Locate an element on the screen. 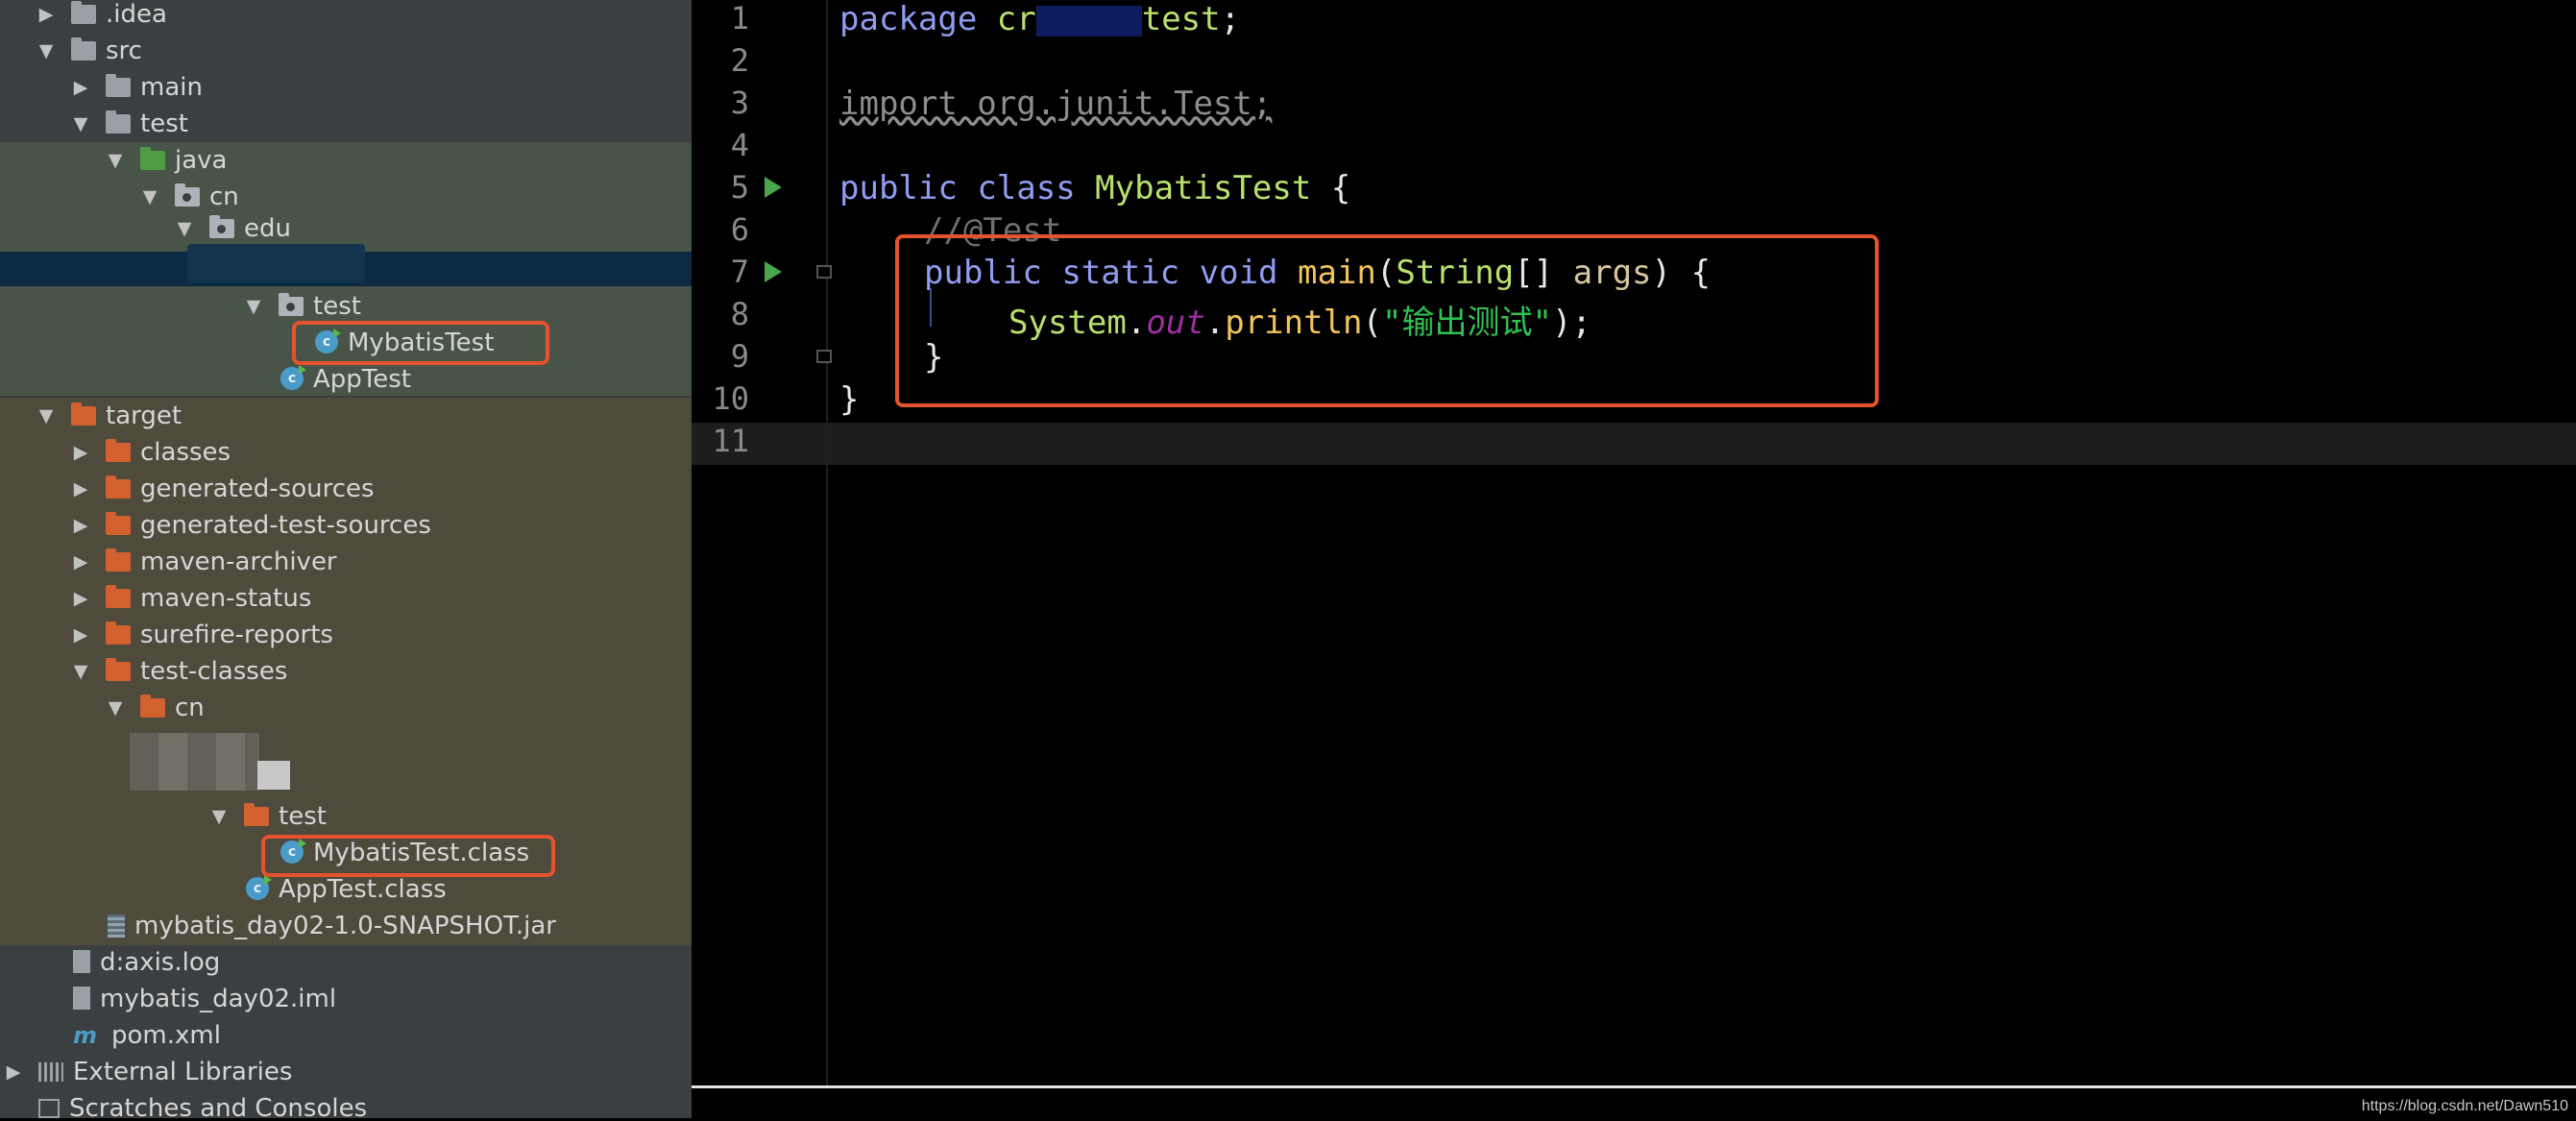 The width and height of the screenshot is (2576, 1121). line-number: 2 is located at coordinates (739, 60).